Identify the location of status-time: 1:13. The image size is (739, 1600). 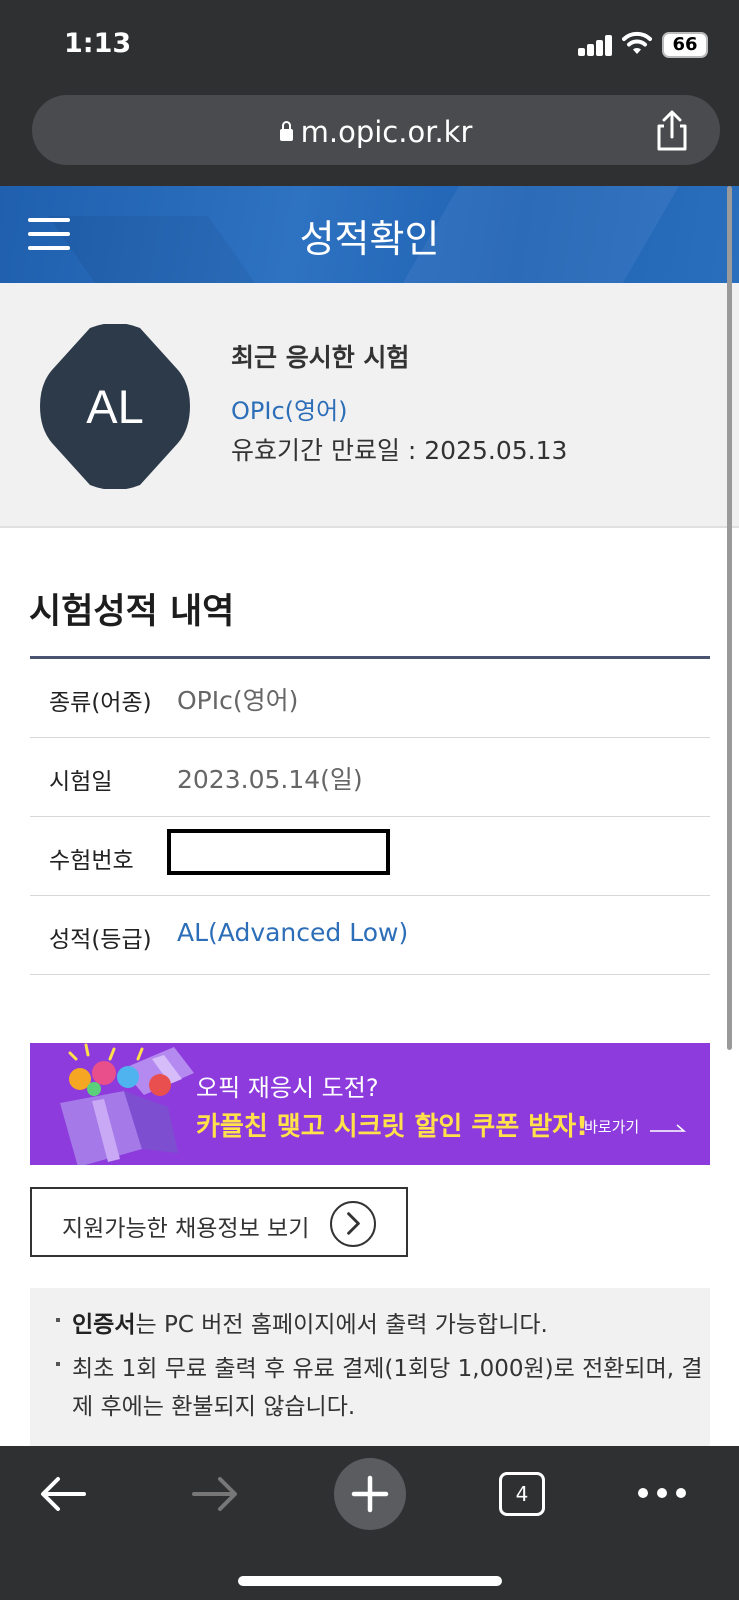
(98, 43).